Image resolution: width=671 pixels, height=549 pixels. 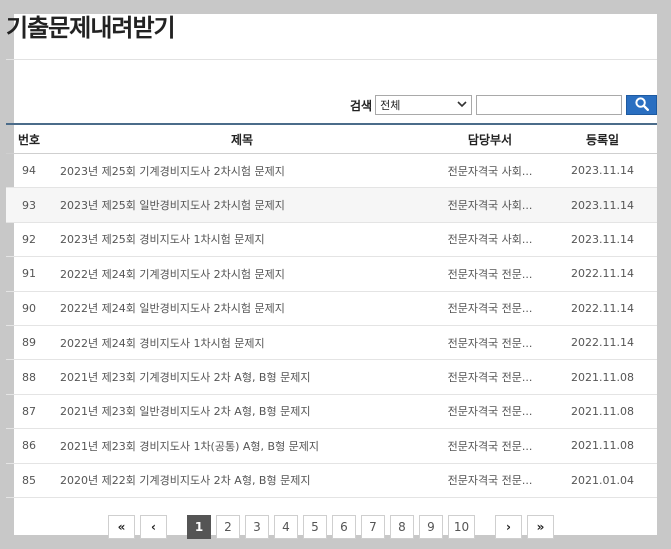 What do you see at coordinates (121, 527) in the screenshot?
I see `first-page-button: «` at bounding box center [121, 527].